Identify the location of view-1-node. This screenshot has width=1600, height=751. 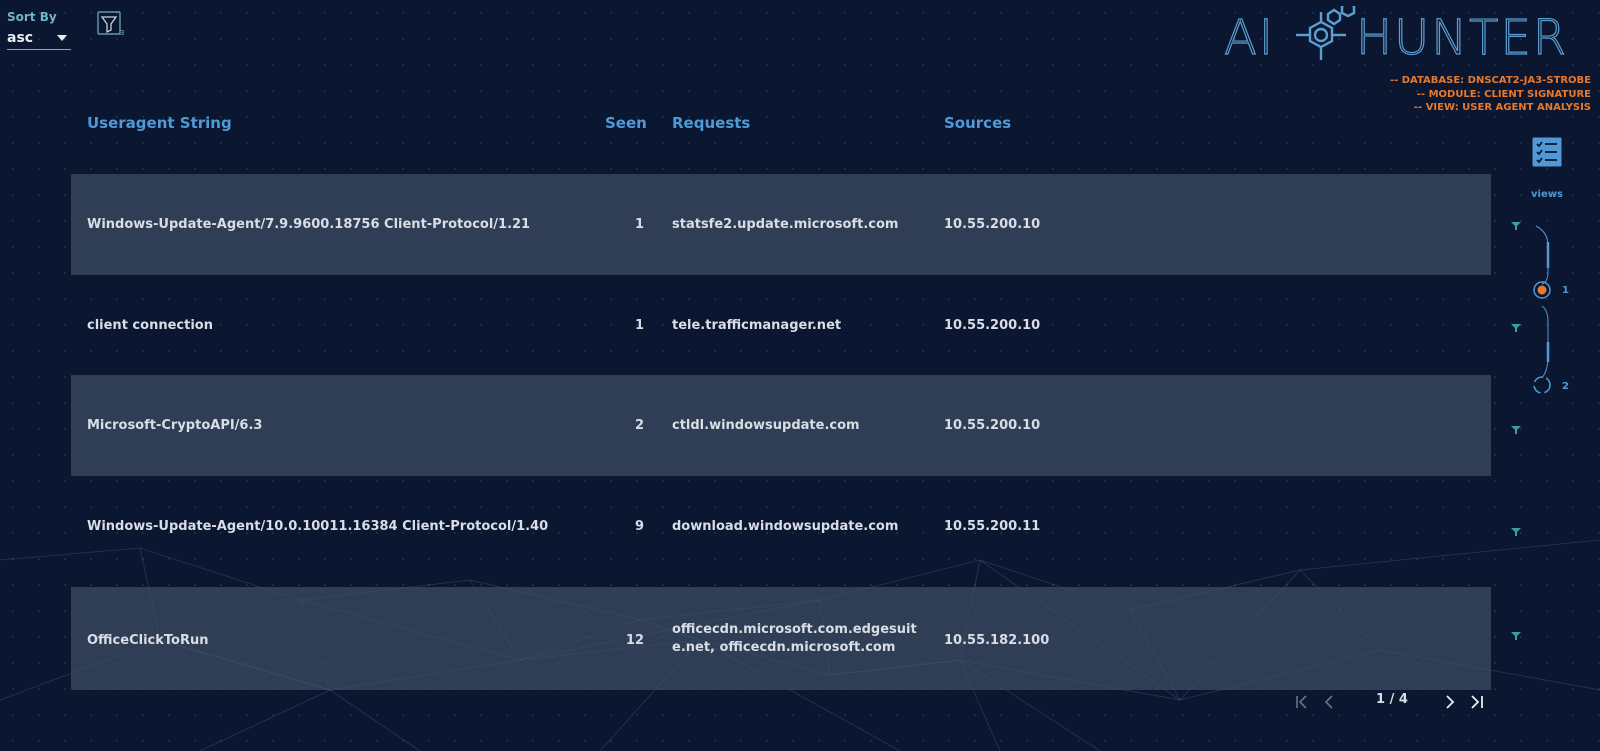
(1542, 290).